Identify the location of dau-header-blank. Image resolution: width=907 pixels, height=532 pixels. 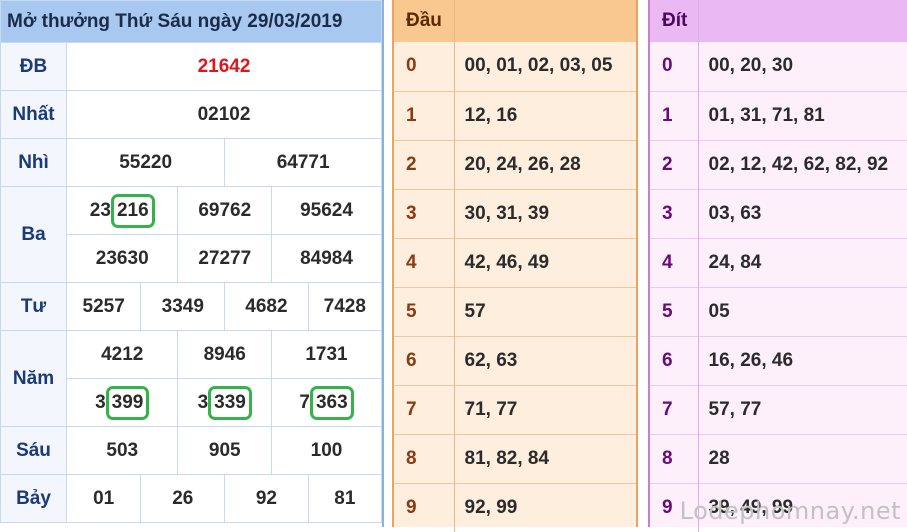
(545, 21).